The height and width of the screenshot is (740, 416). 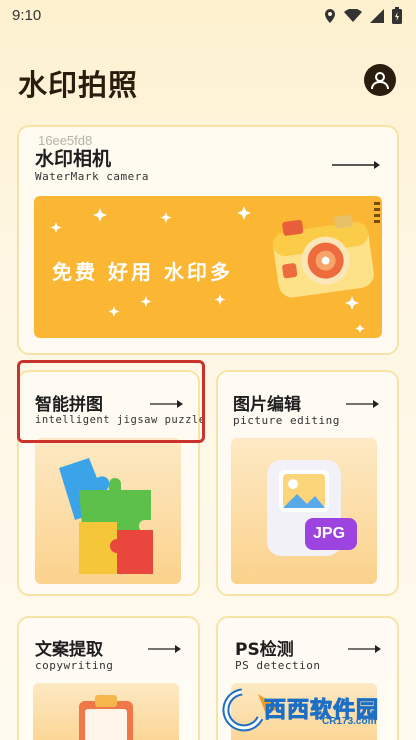 I want to click on status-bar: 9:10, so click(x=208, y=16).